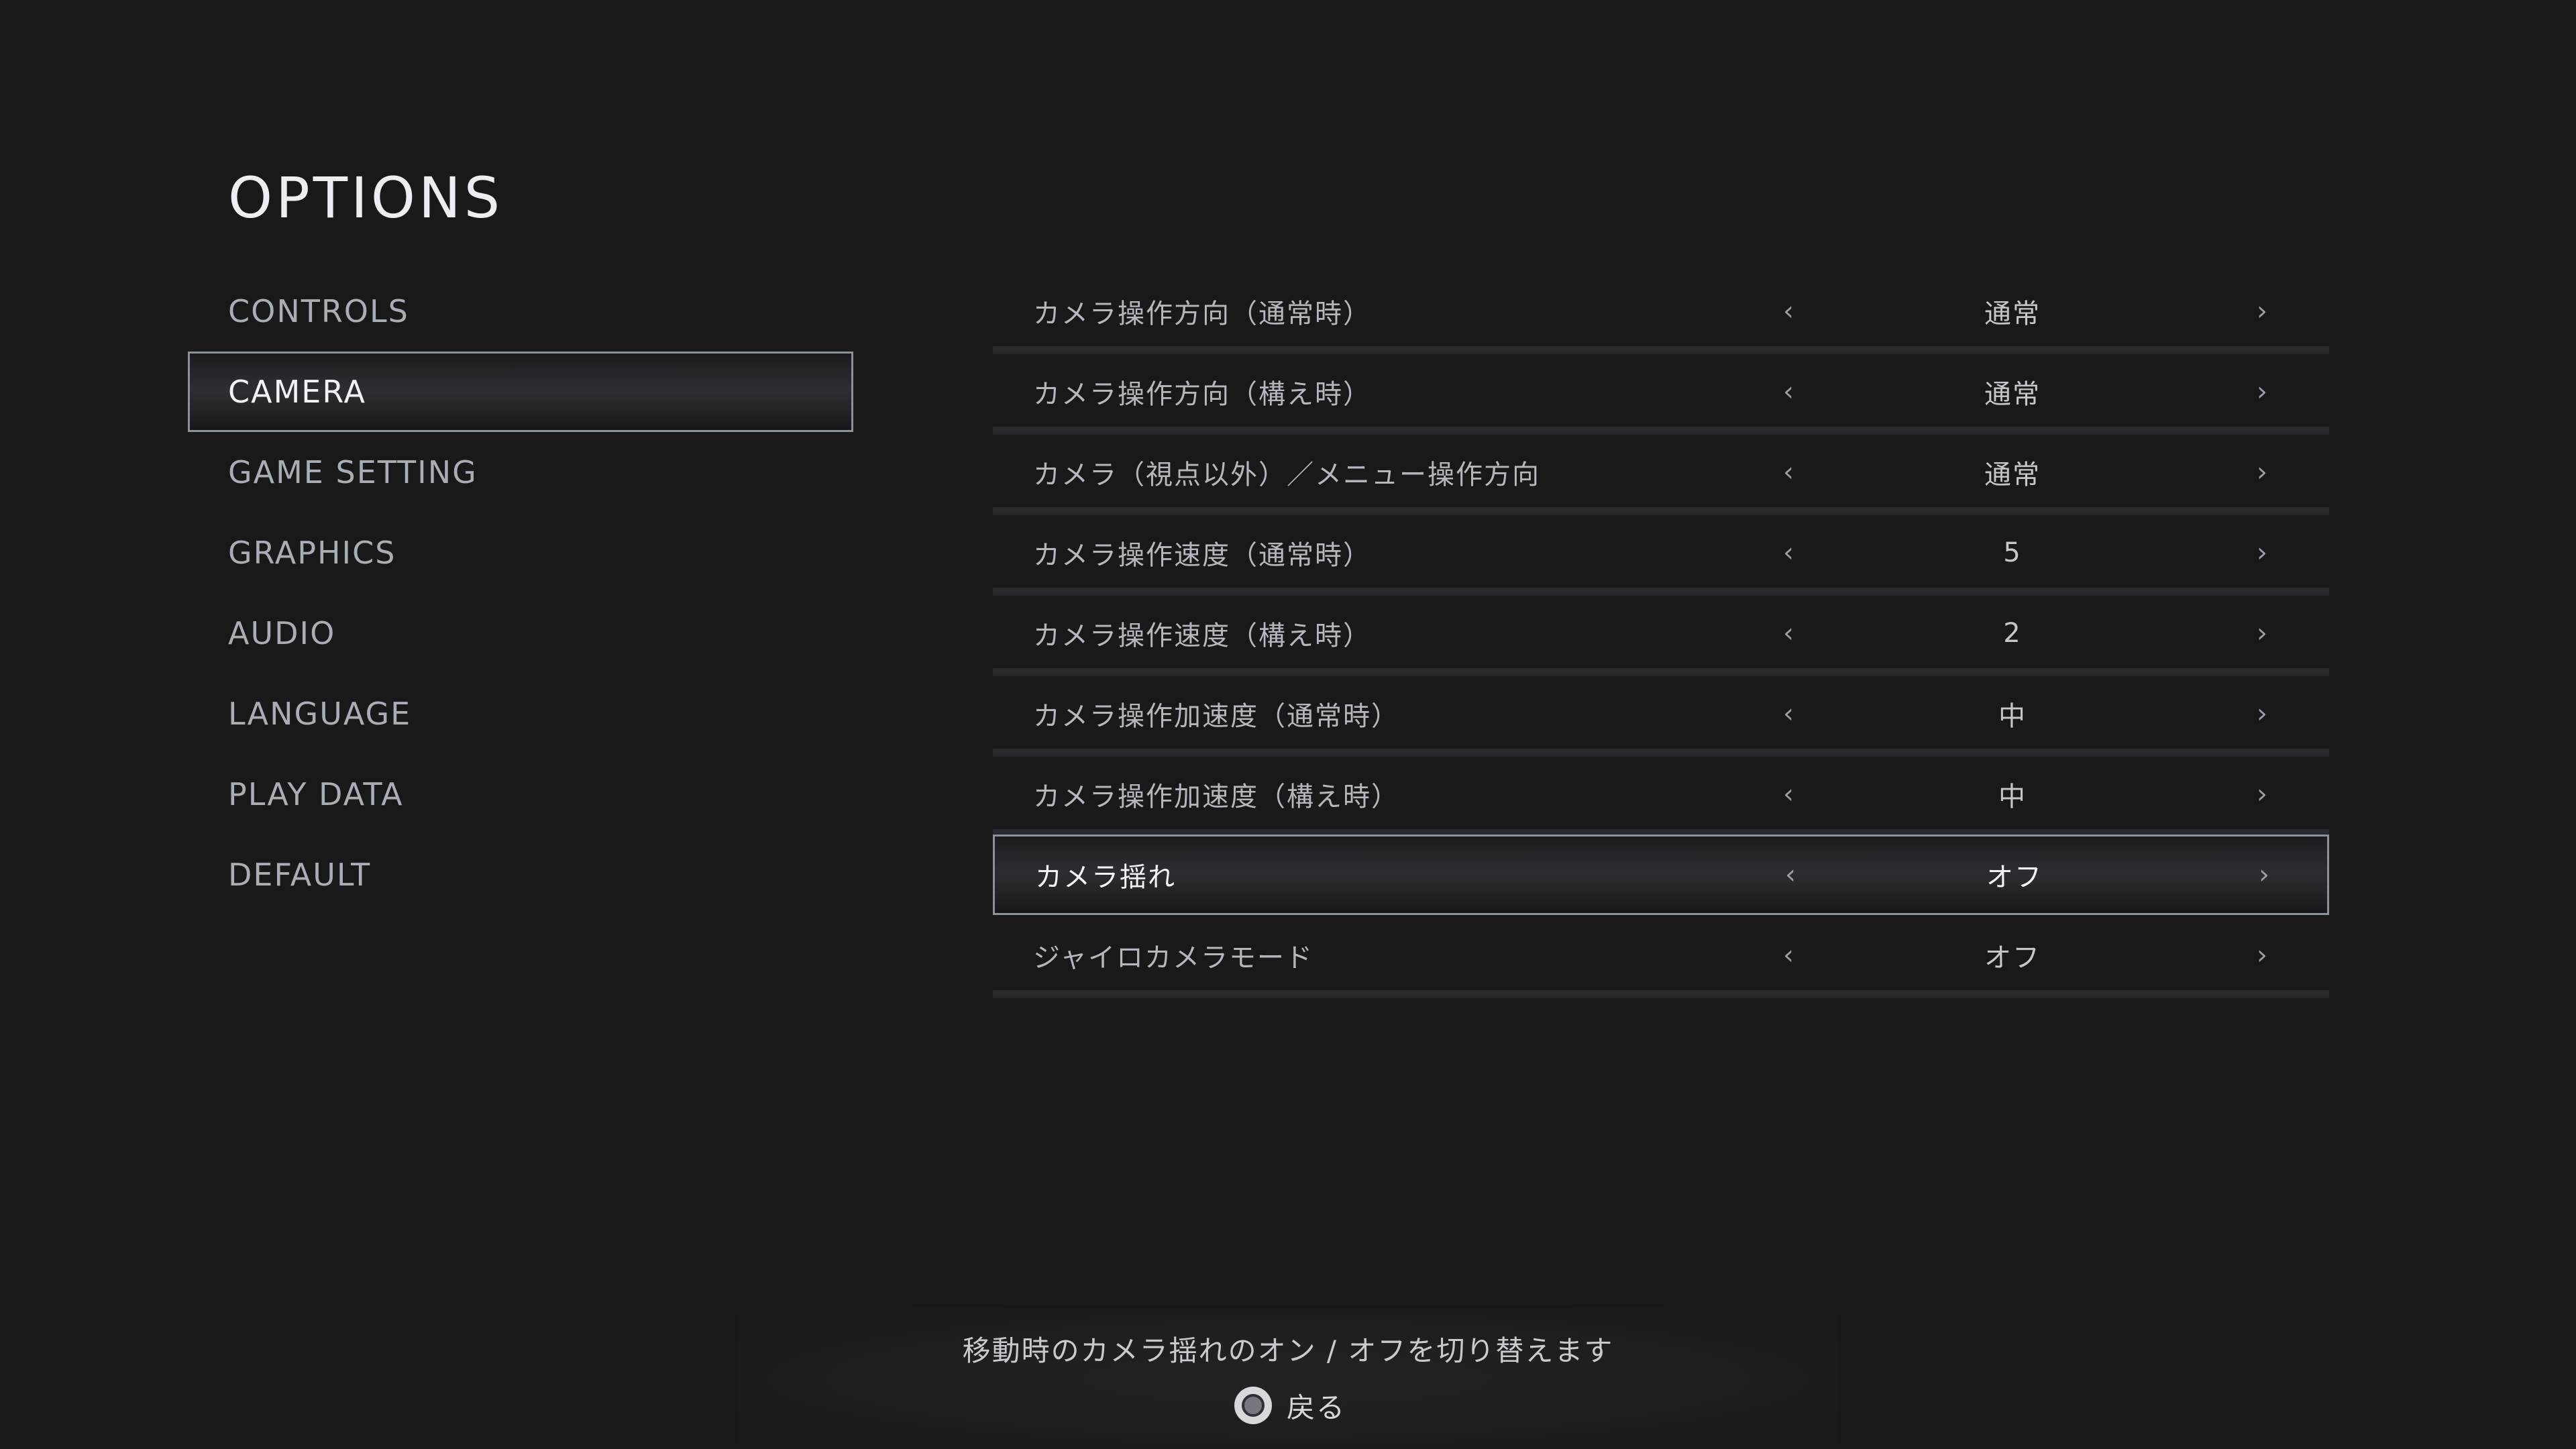 The height and width of the screenshot is (1449, 2576). I want to click on setting-row-camera-direction-aim: カメラ操作方向（構え時） ‹ 通常 ›, so click(1661, 393).